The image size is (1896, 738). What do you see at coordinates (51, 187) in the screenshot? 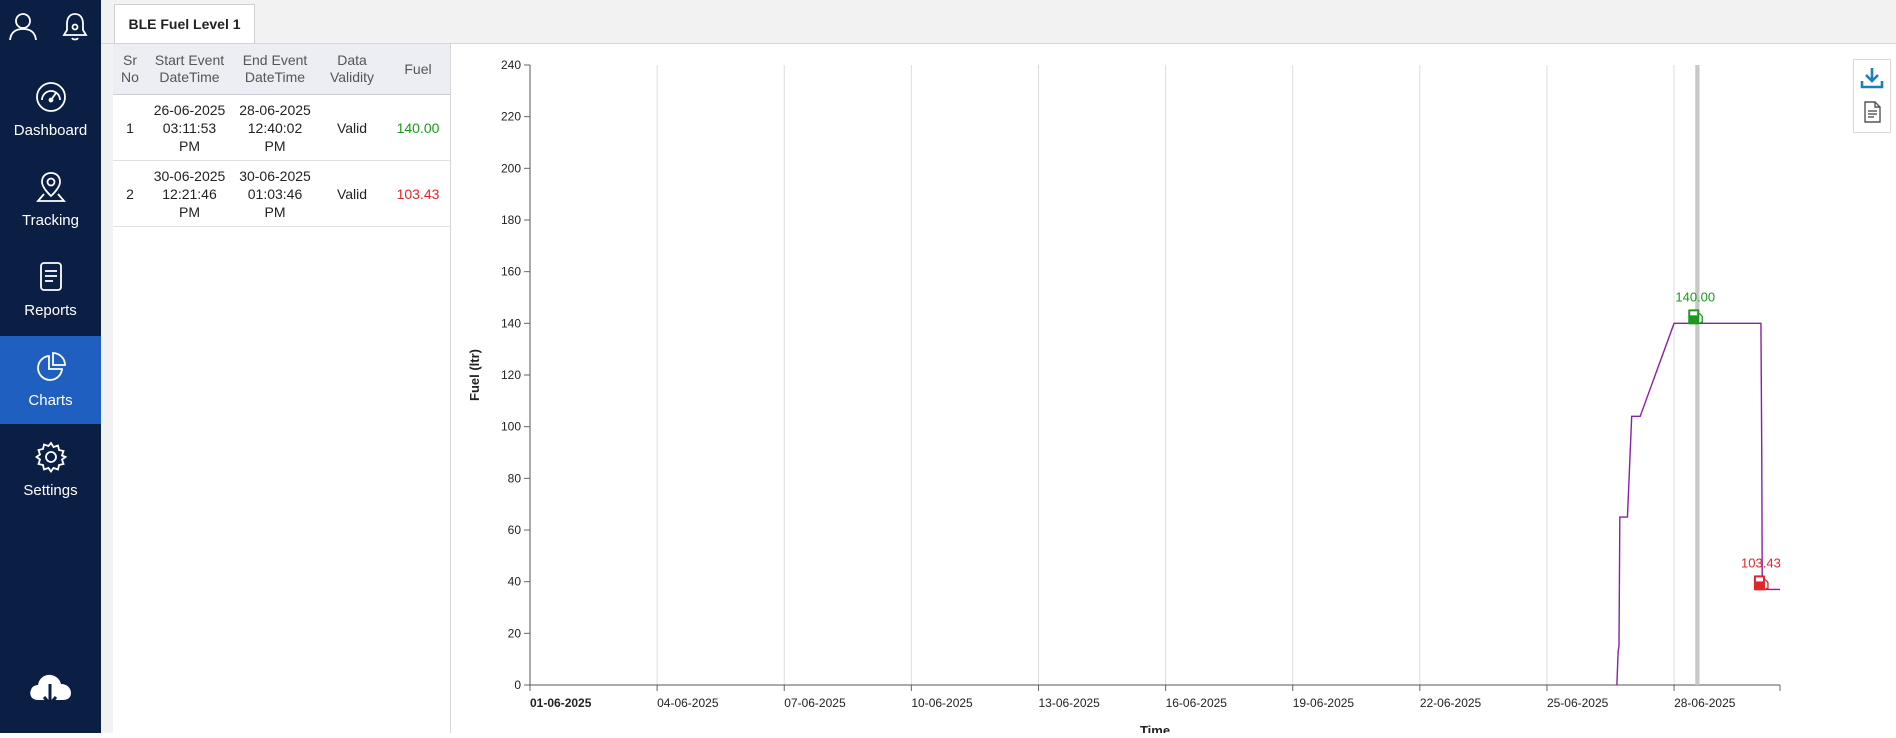
I see `map-pin-icon` at bounding box center [51, 187].